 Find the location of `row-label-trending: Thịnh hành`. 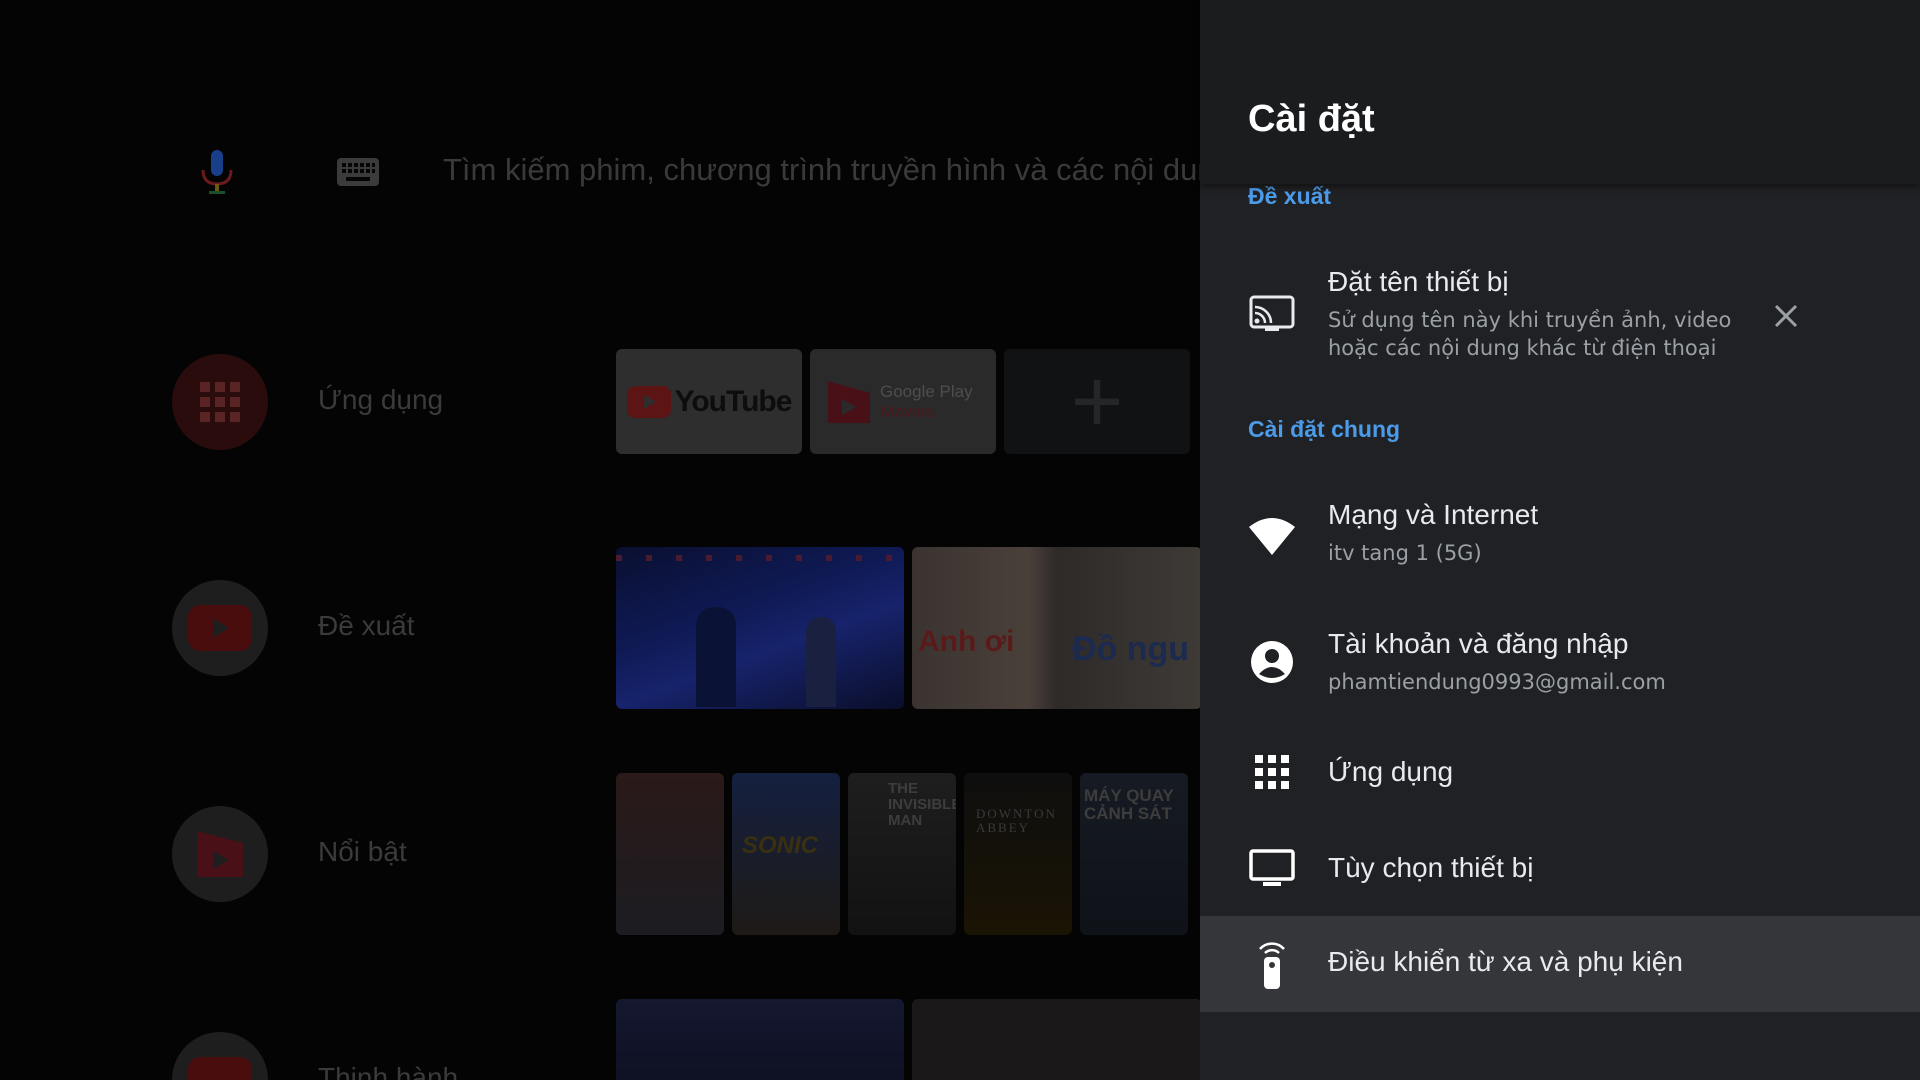

row-label-trending: Thịnh hành is located at coordinates (388, 1071).